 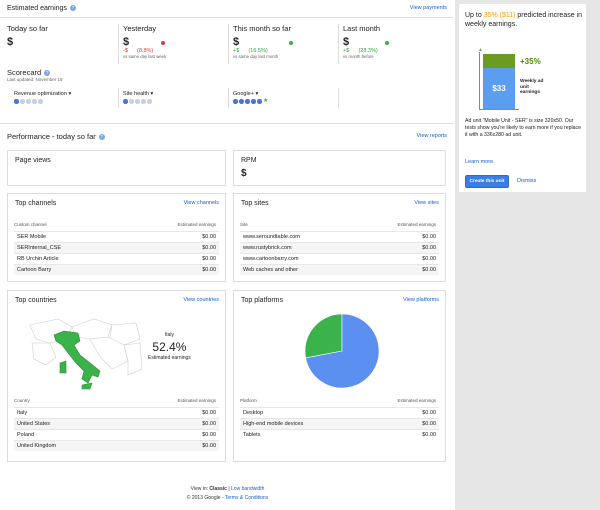 I want to click on platform-pie-chart, so click(x=342, y=351).